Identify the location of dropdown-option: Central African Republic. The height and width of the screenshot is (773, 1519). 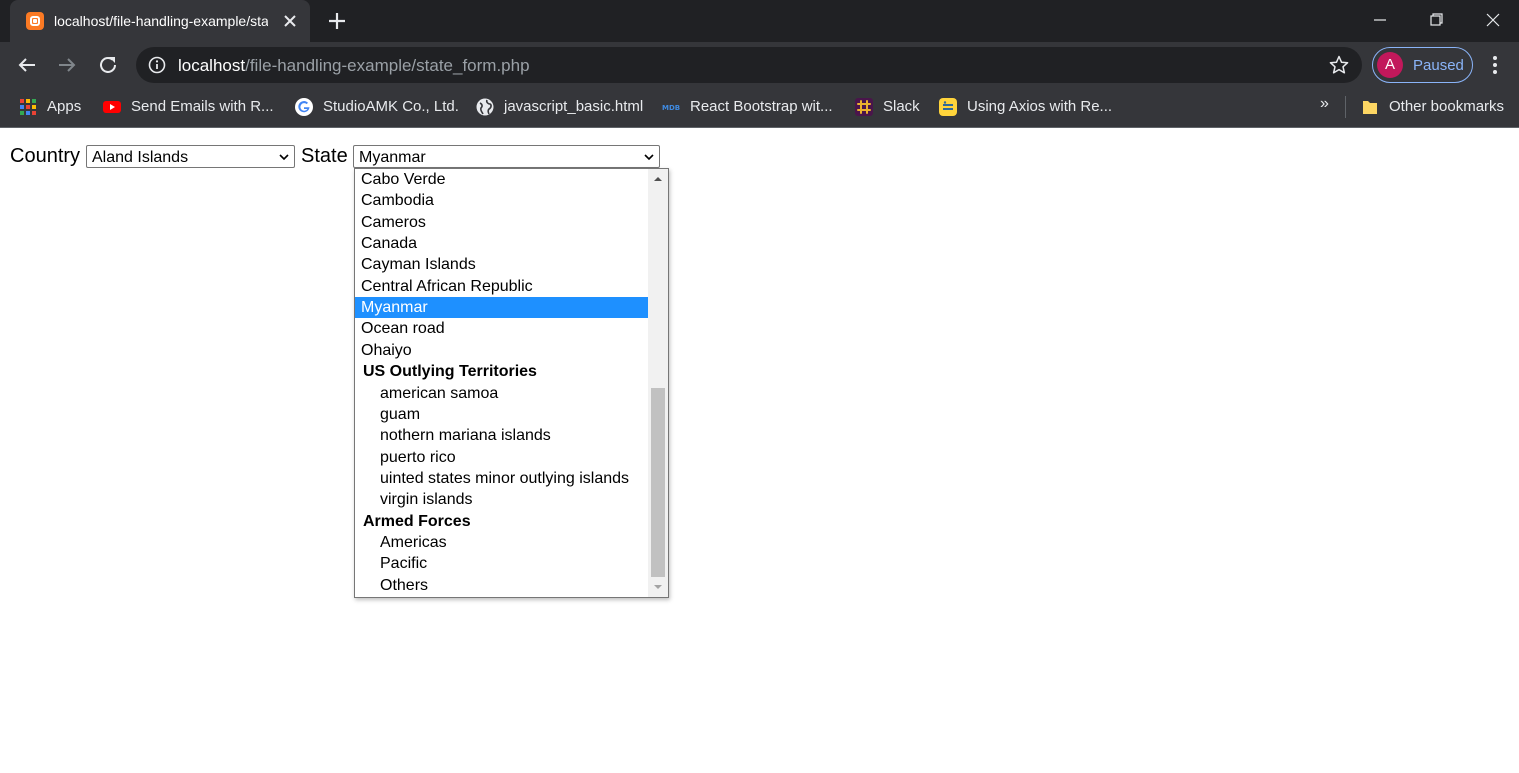
(501, 286).